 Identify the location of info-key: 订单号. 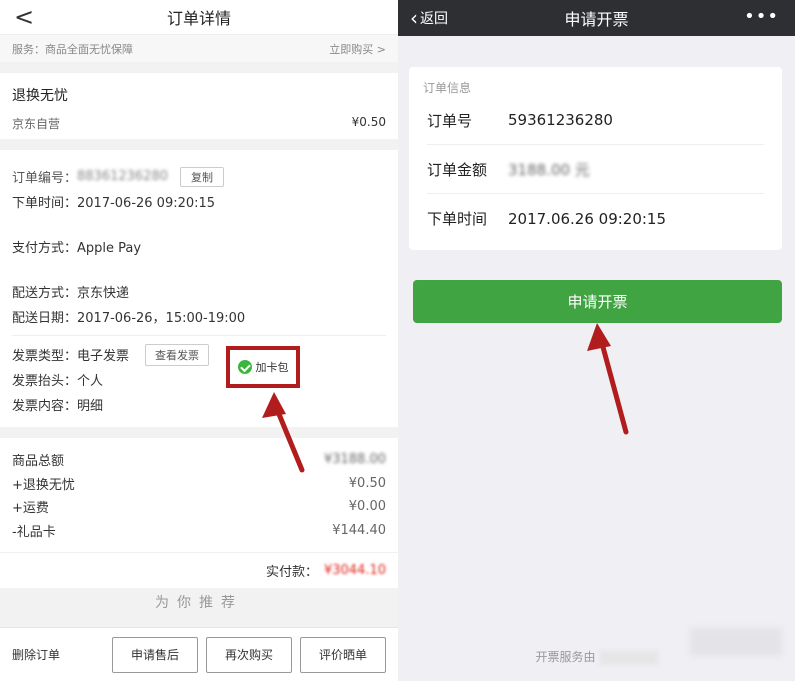
(450, 120).